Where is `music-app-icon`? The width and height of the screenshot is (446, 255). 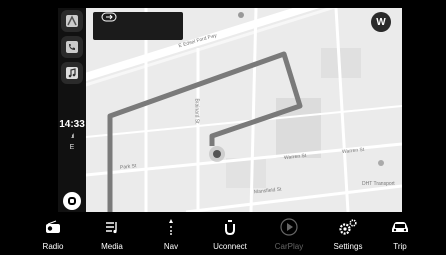
music-app-icon is located at coordinates (72, 73).